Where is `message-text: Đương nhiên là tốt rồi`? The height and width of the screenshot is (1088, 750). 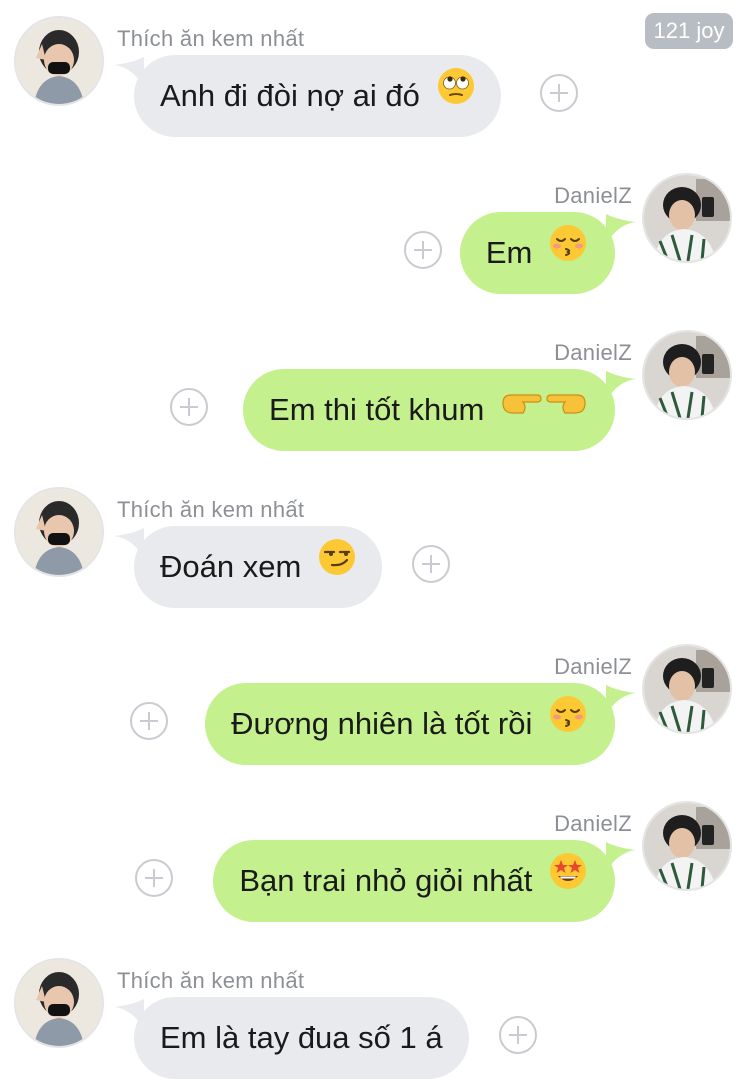
message-text: Đương nhiên là tốt rồi is located at coordinates (382, 723).